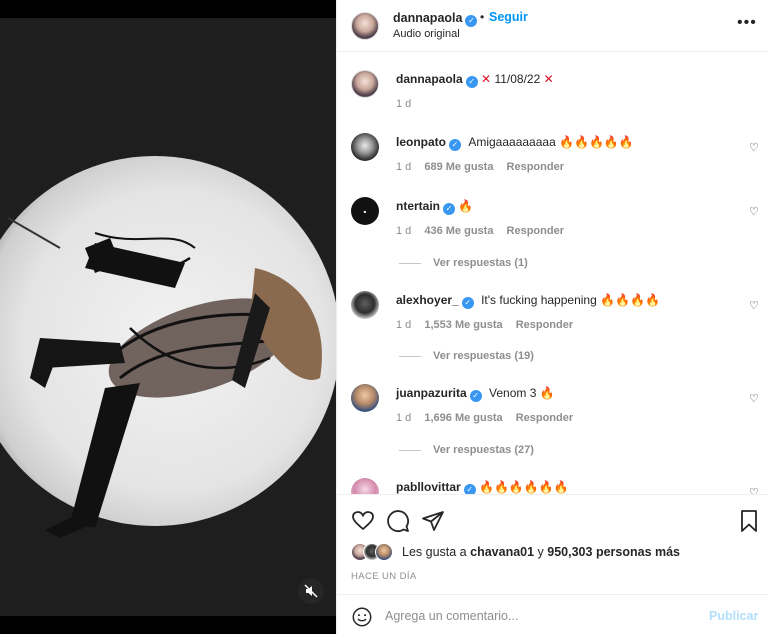 The image size is (768, 634). Describe the element at coordinates (428, 487) in the screenshot. I see `comment-username: pabllovittar` at that location.